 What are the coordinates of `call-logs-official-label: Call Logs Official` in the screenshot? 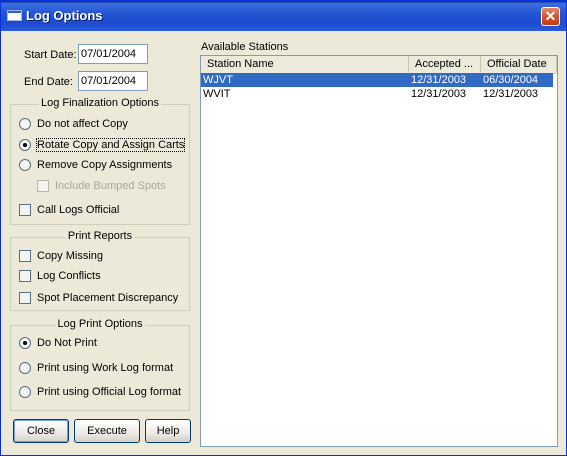 It's located at (78, 210).